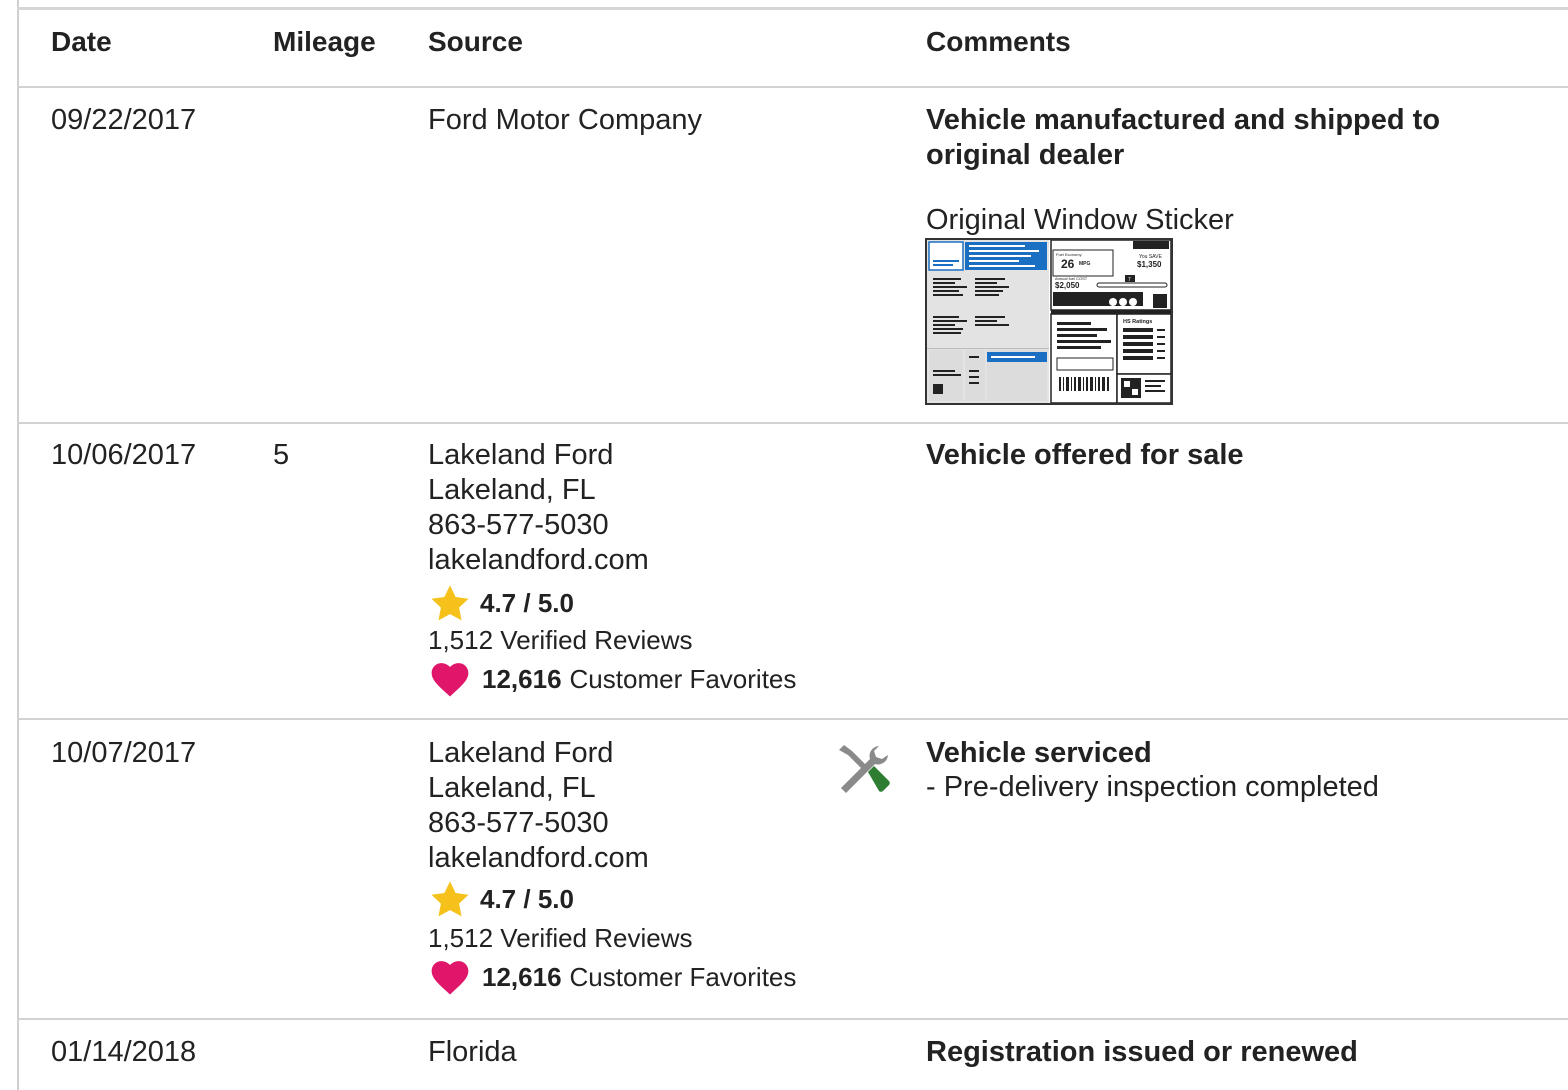 The height and width of the screenshot is (1090, 1568). I want to click on table-top-border, so click(792, 8).